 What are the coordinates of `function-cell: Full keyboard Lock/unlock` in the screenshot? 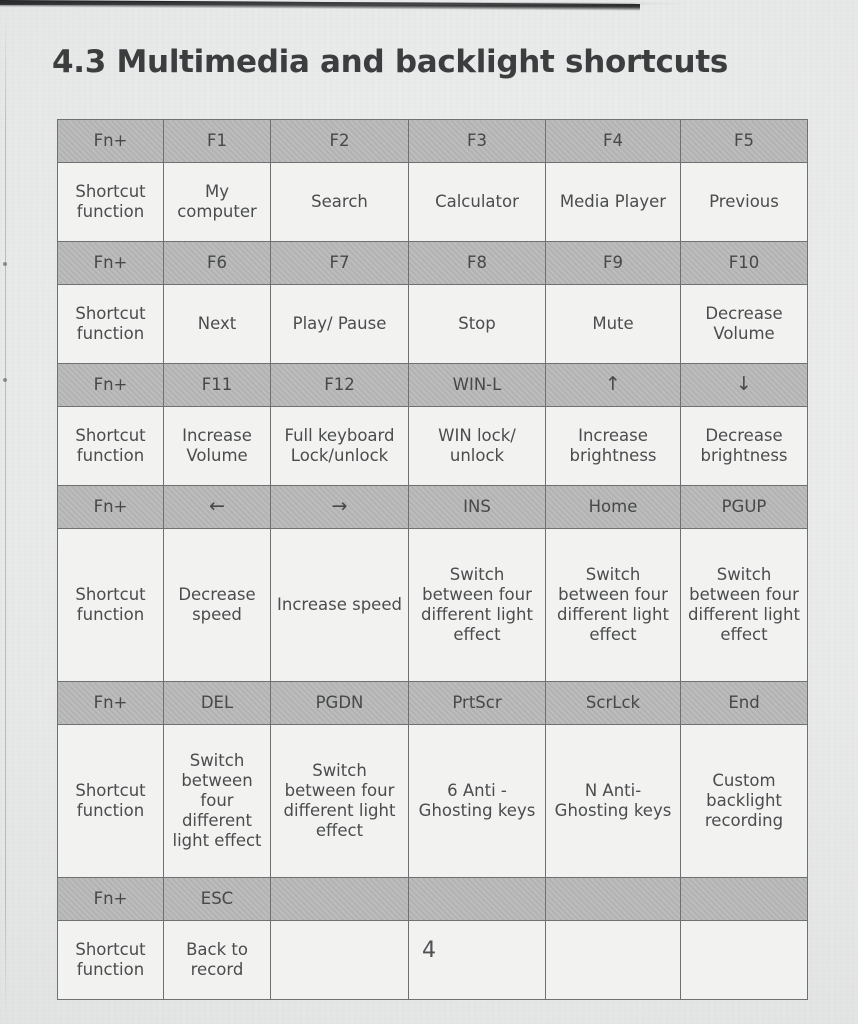 It's located at (339, 446).